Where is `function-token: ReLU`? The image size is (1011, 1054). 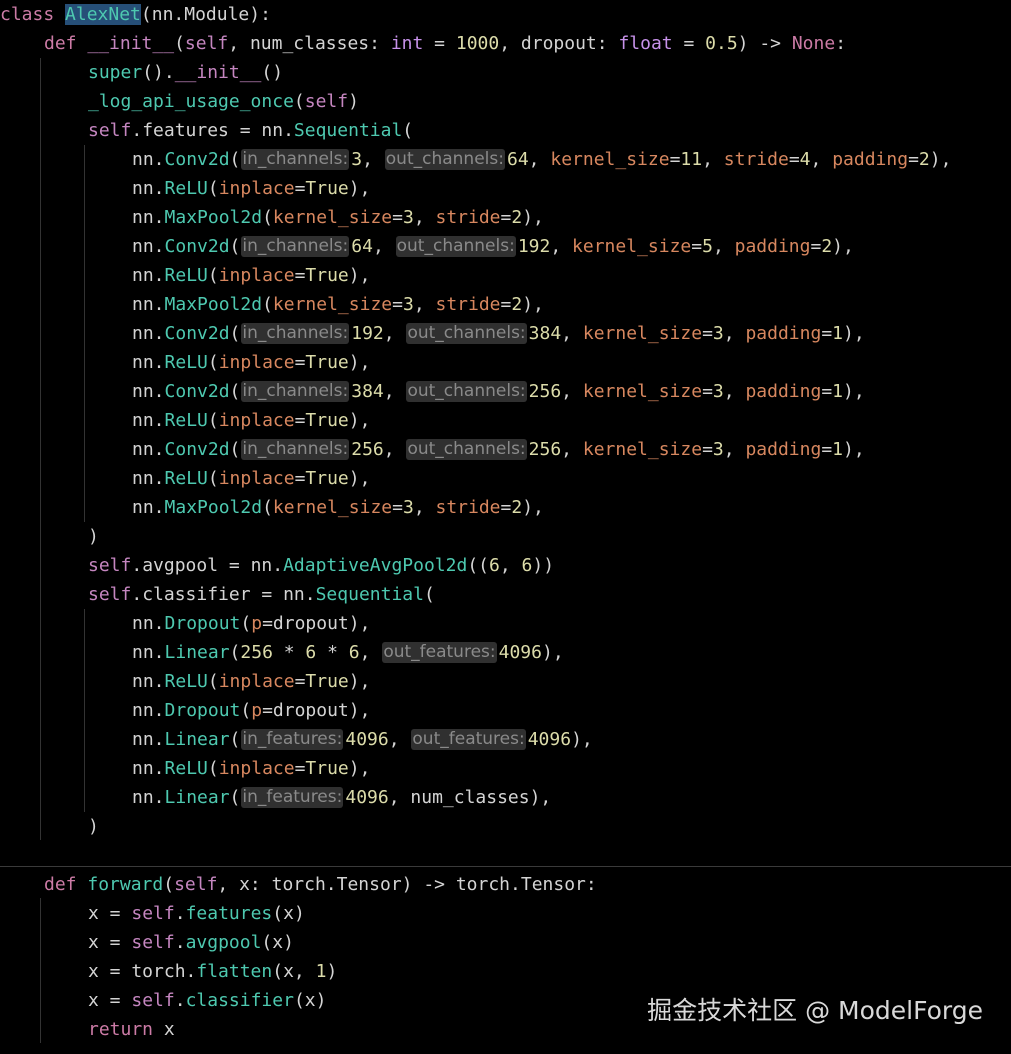 function-token: ReLU is located at coordinates (186, 275).